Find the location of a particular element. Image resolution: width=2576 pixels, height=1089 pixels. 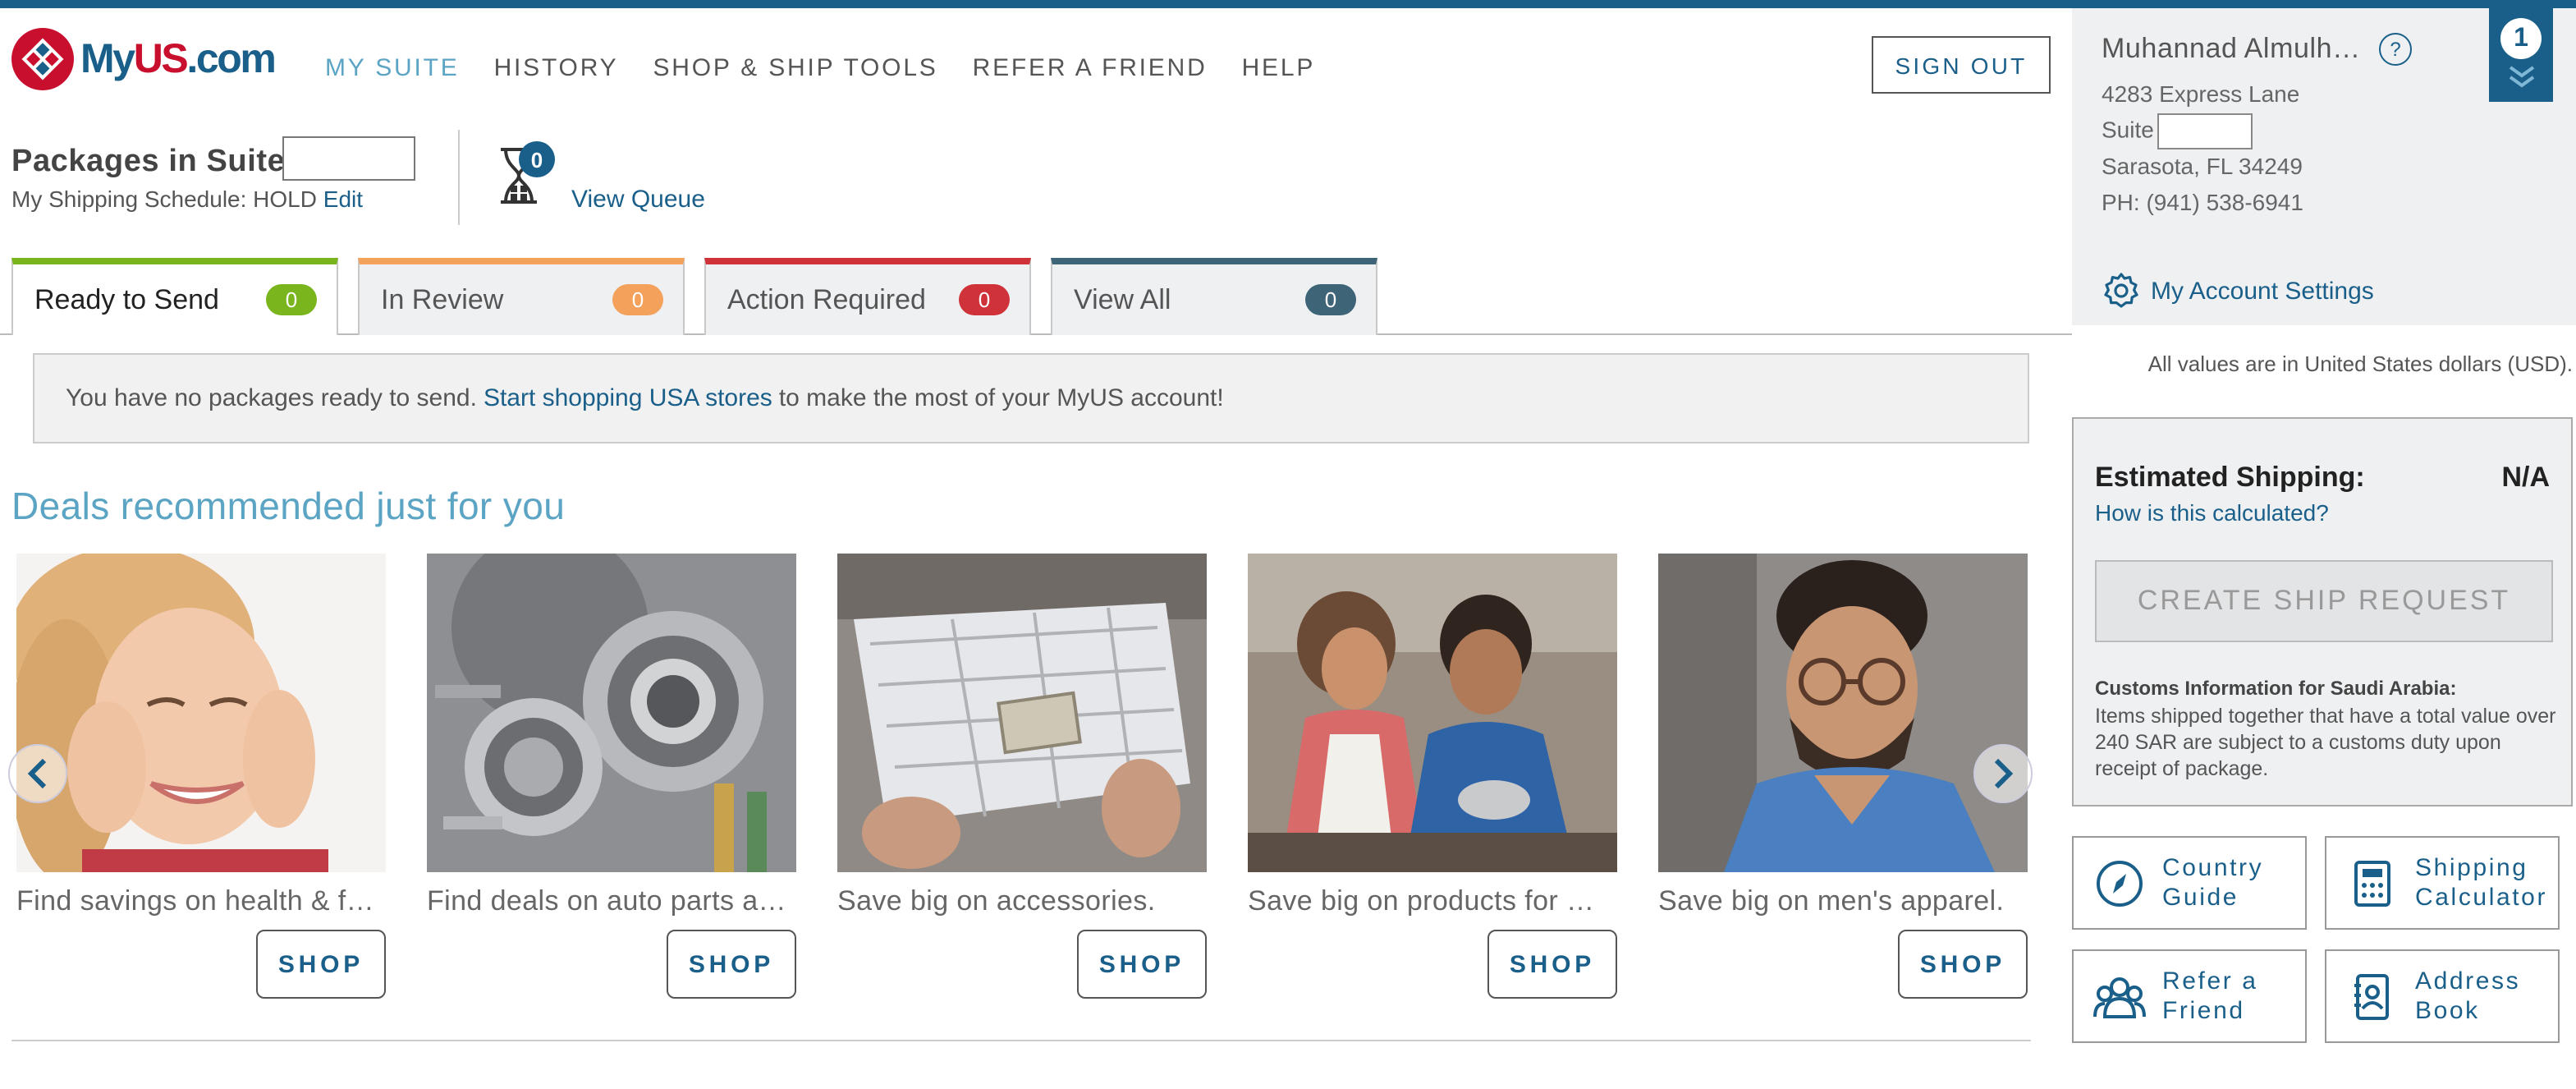

tool-label: Country Guide is located at coordinates (2213, 882).